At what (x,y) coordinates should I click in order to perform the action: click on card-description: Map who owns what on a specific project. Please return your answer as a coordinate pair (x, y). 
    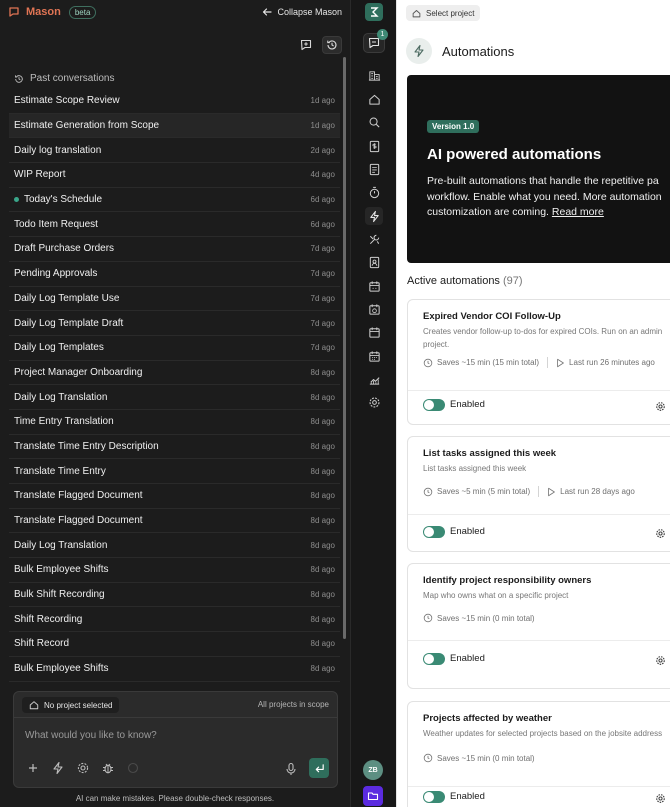
    Looking at the image, I should click on (496, 595).